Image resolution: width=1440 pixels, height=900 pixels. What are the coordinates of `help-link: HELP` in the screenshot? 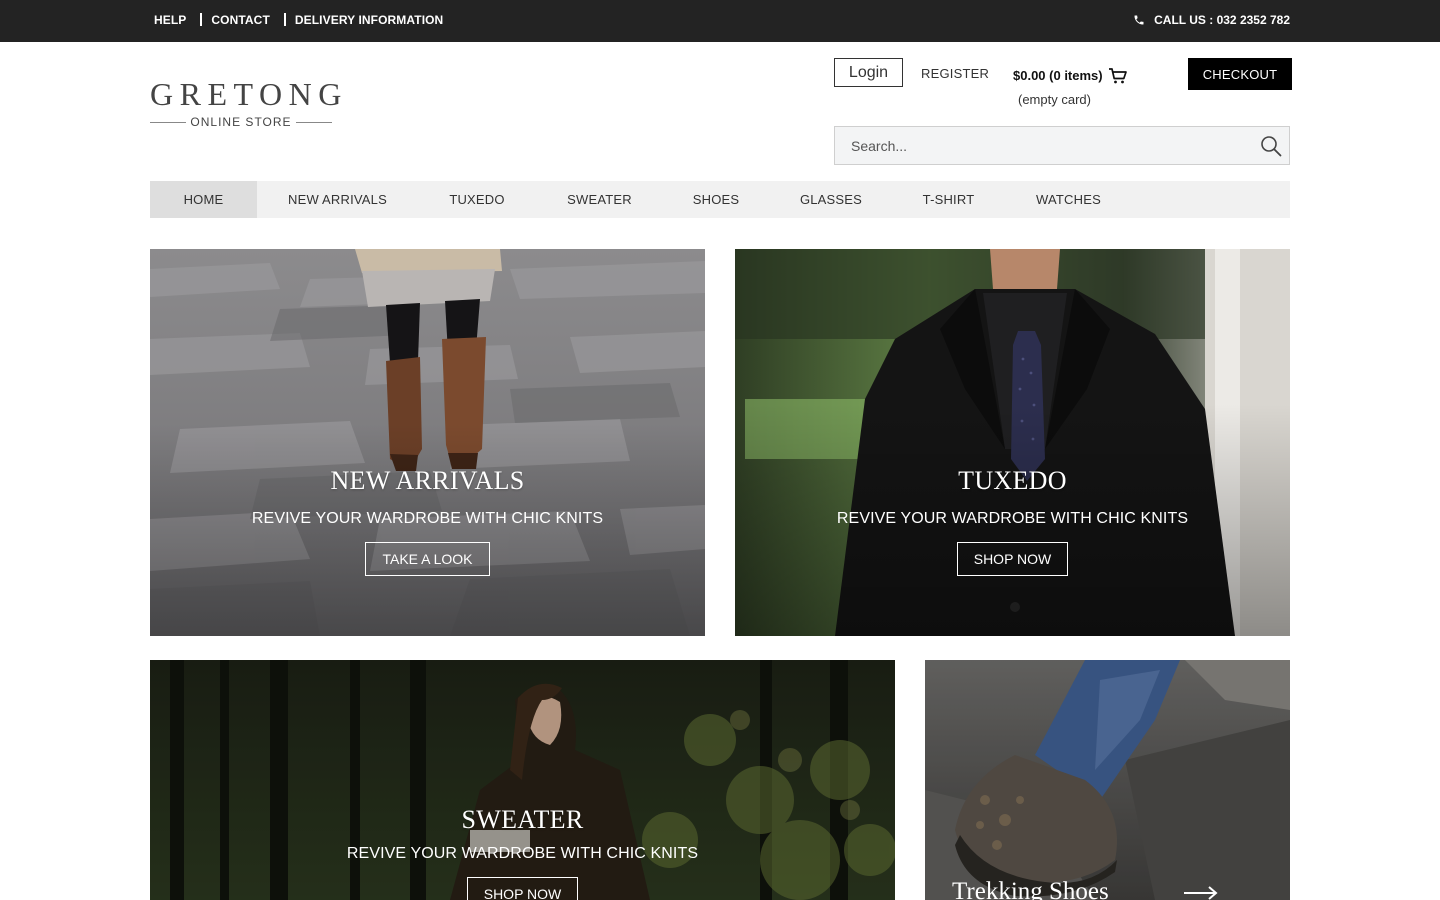 It's located at (170, 20).